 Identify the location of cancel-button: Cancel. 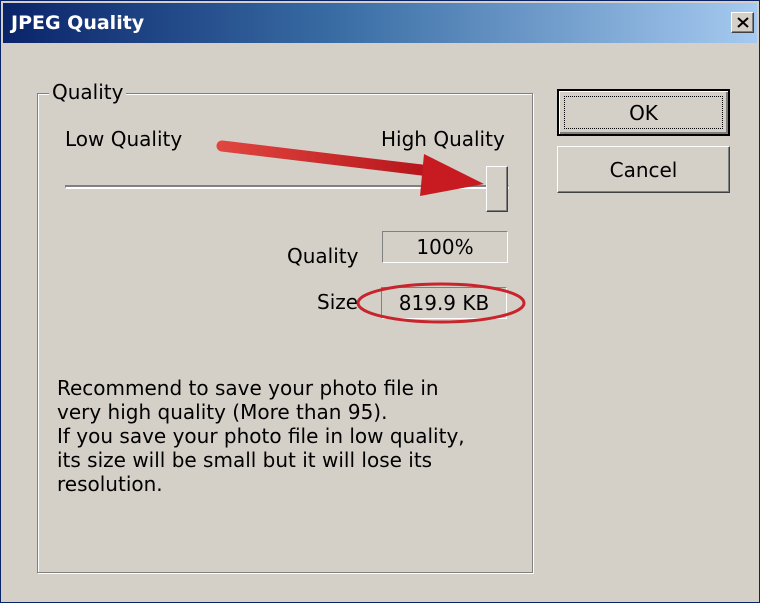
(643, 169).